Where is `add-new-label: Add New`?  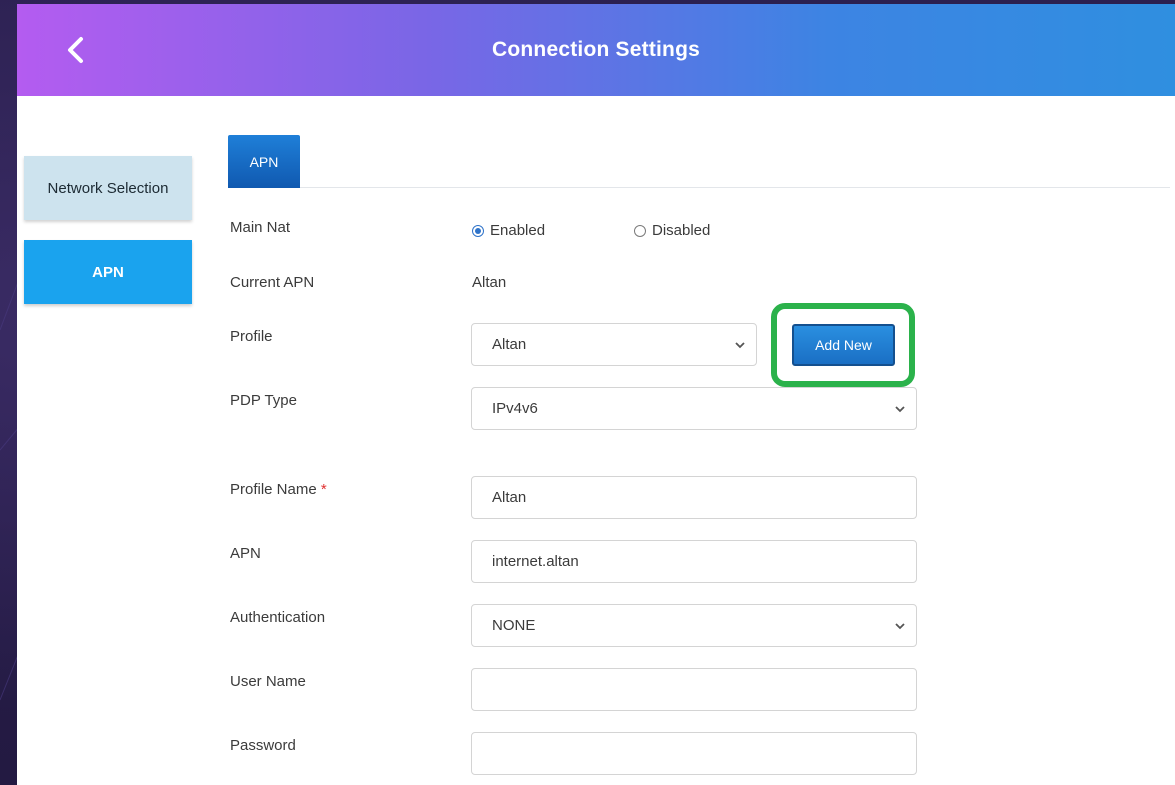 add-new-label: Add New is located at coordinates (843, 345).